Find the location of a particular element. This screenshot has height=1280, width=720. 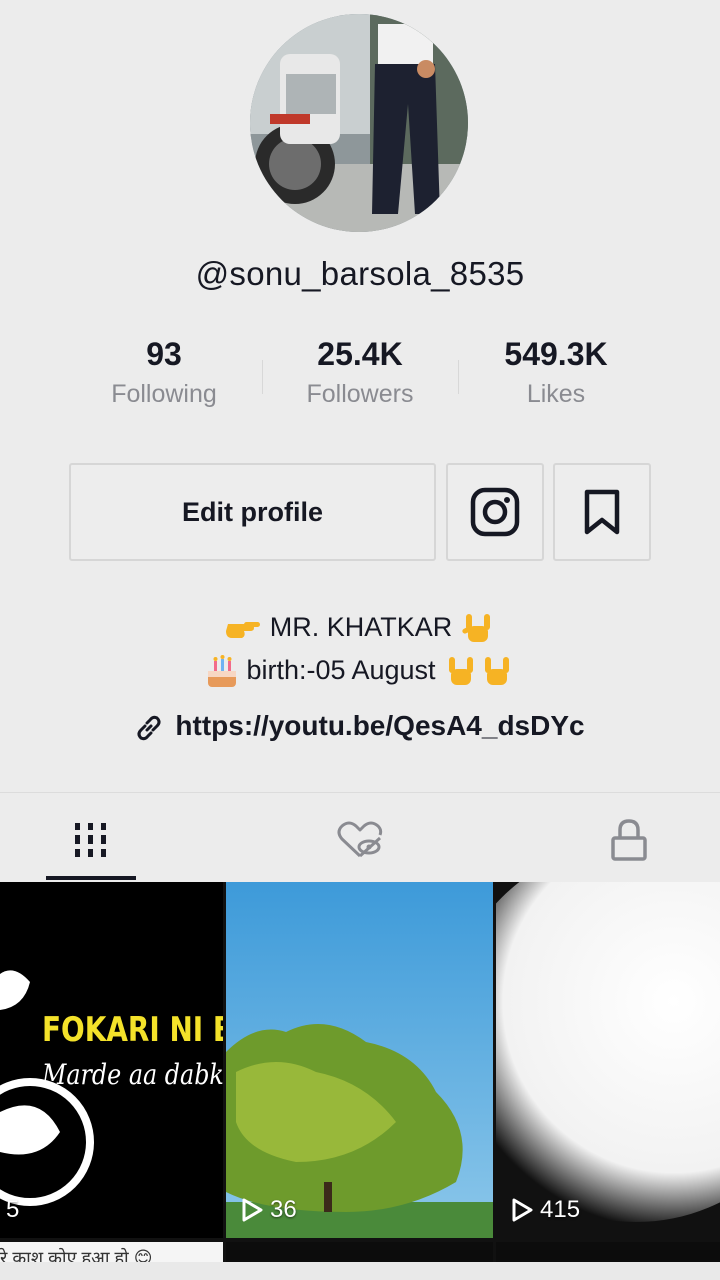

instagram-button is located at coordinates (495, 512).